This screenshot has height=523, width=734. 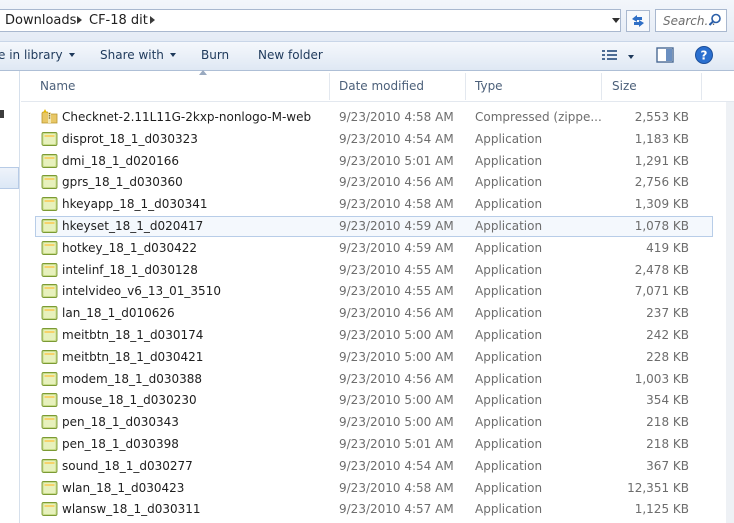 What do you see at coordinates (120, 422) in the screenshot?
I see `file-name: pen_18_1_d030343` at bounding box center [120, 422].